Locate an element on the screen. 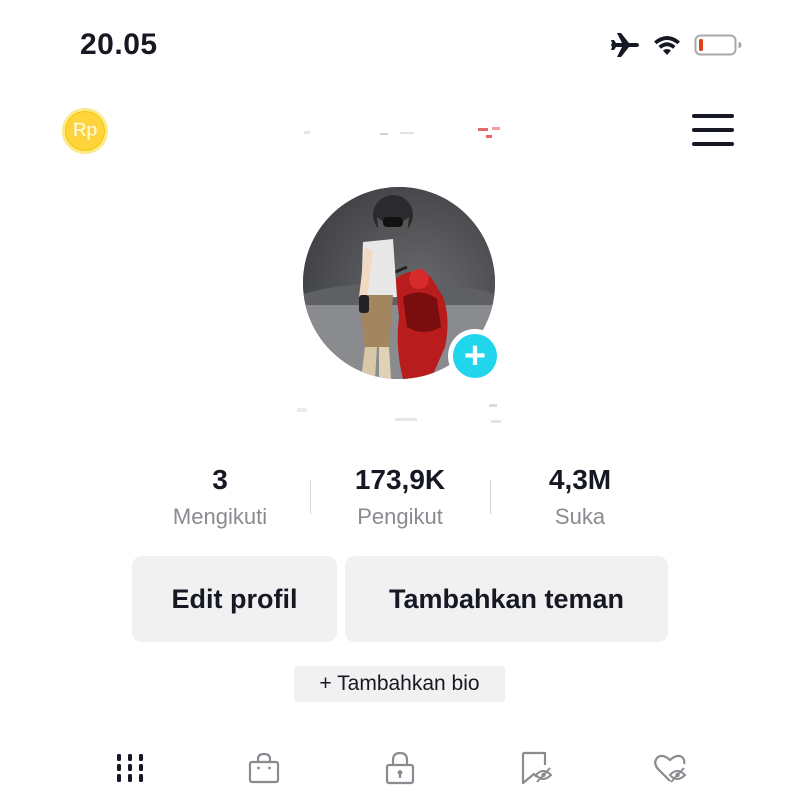  saved-bookmark-icon is located at coordinates (536, 768).